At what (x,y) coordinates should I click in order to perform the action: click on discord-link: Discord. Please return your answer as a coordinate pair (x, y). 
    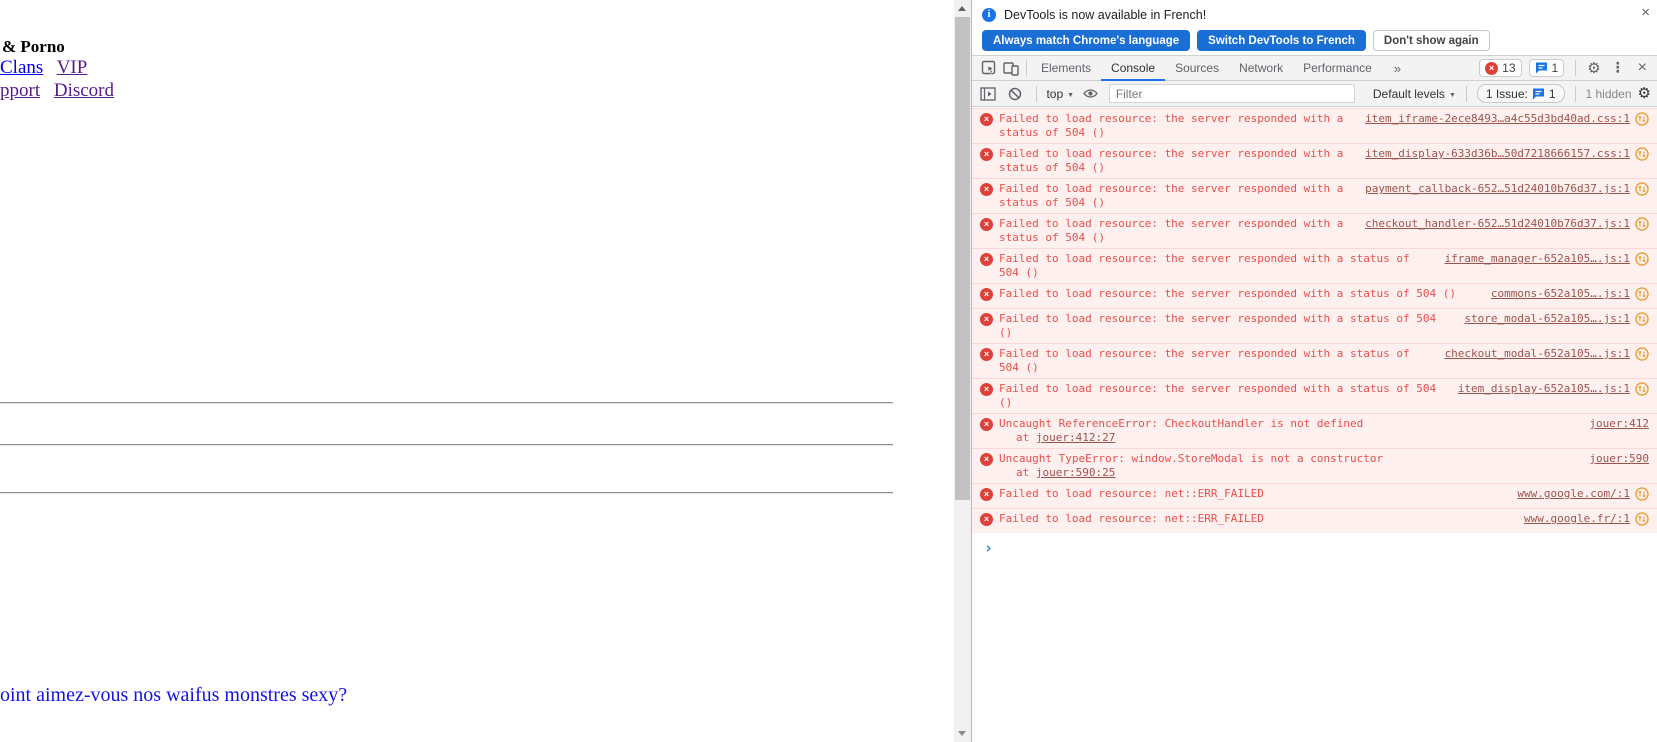
    Looking at the image, I should click on (84, 90).